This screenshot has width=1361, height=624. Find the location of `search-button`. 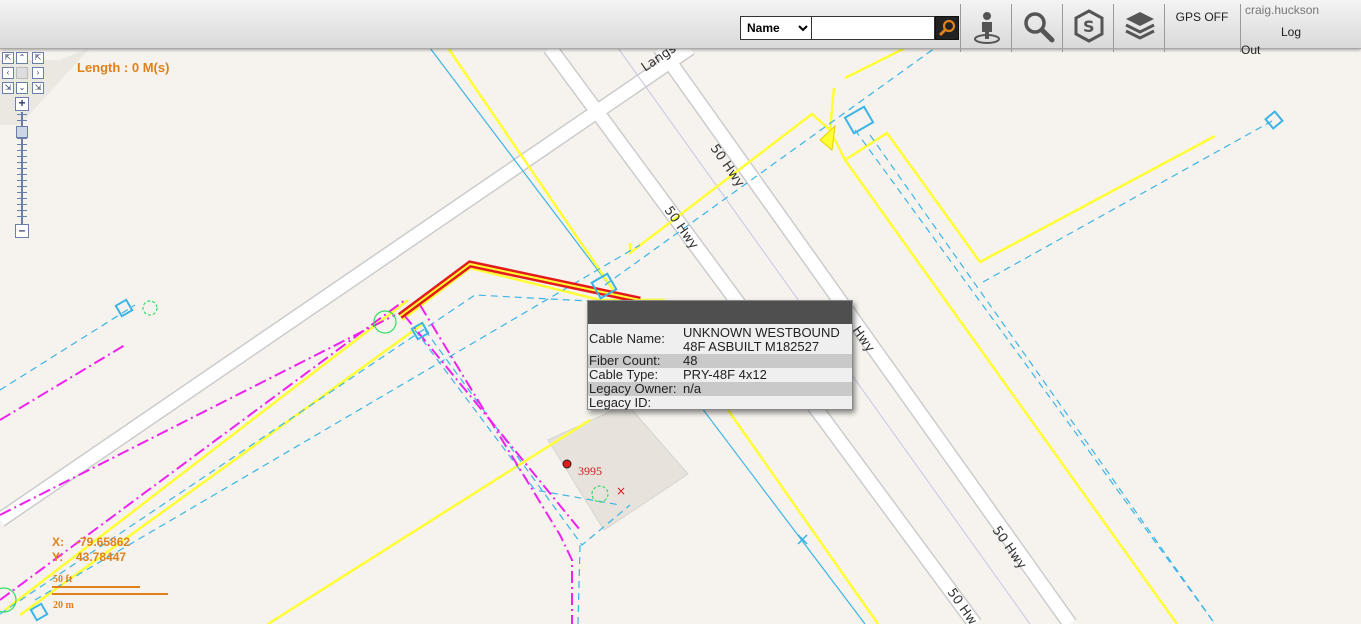

search-button is located at coordinates (947, 28).